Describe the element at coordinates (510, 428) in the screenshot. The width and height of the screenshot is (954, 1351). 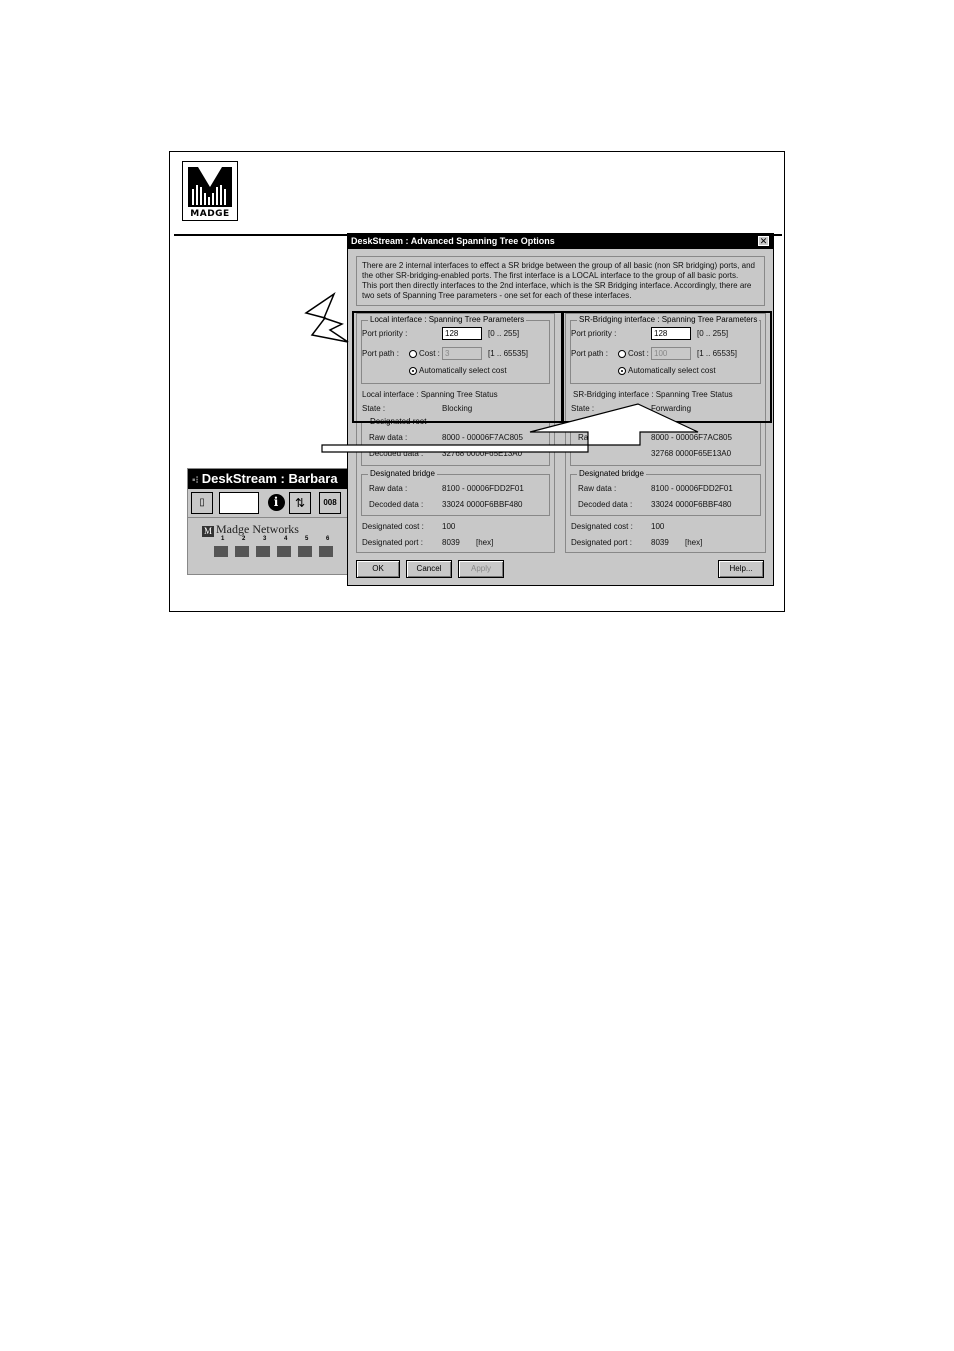
I see `callout-arrow-icon` at that location.